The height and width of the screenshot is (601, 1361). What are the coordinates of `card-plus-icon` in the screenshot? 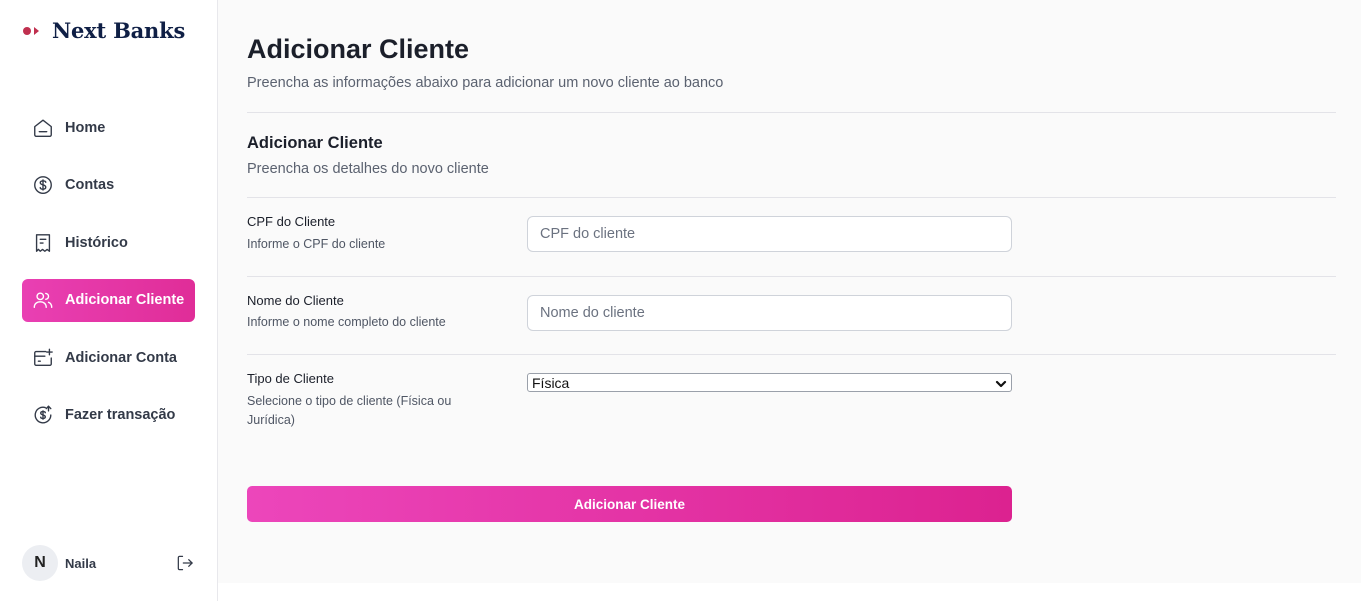 It's located at (43, 358).